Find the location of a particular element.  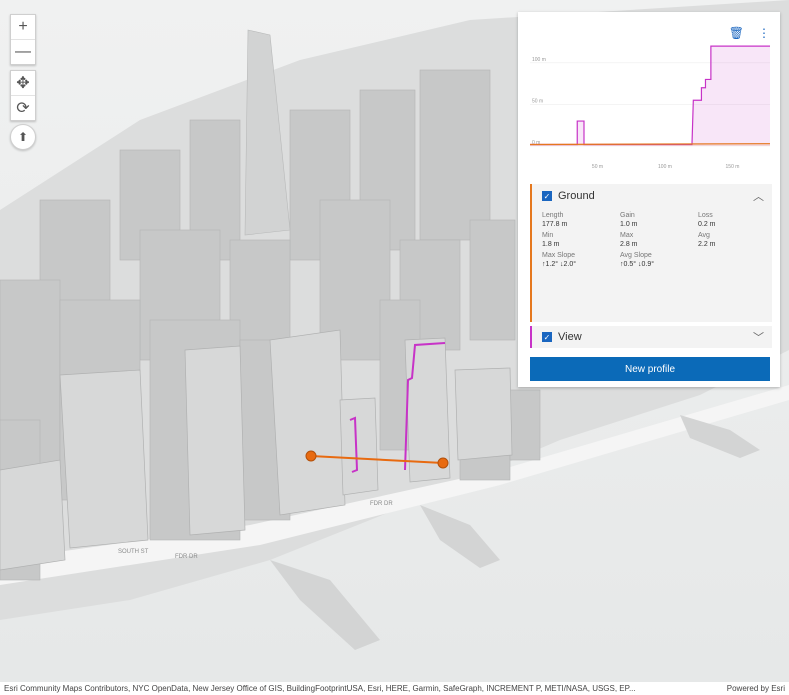

stat-value: 2.2 m is located at coordinates (707, 244).